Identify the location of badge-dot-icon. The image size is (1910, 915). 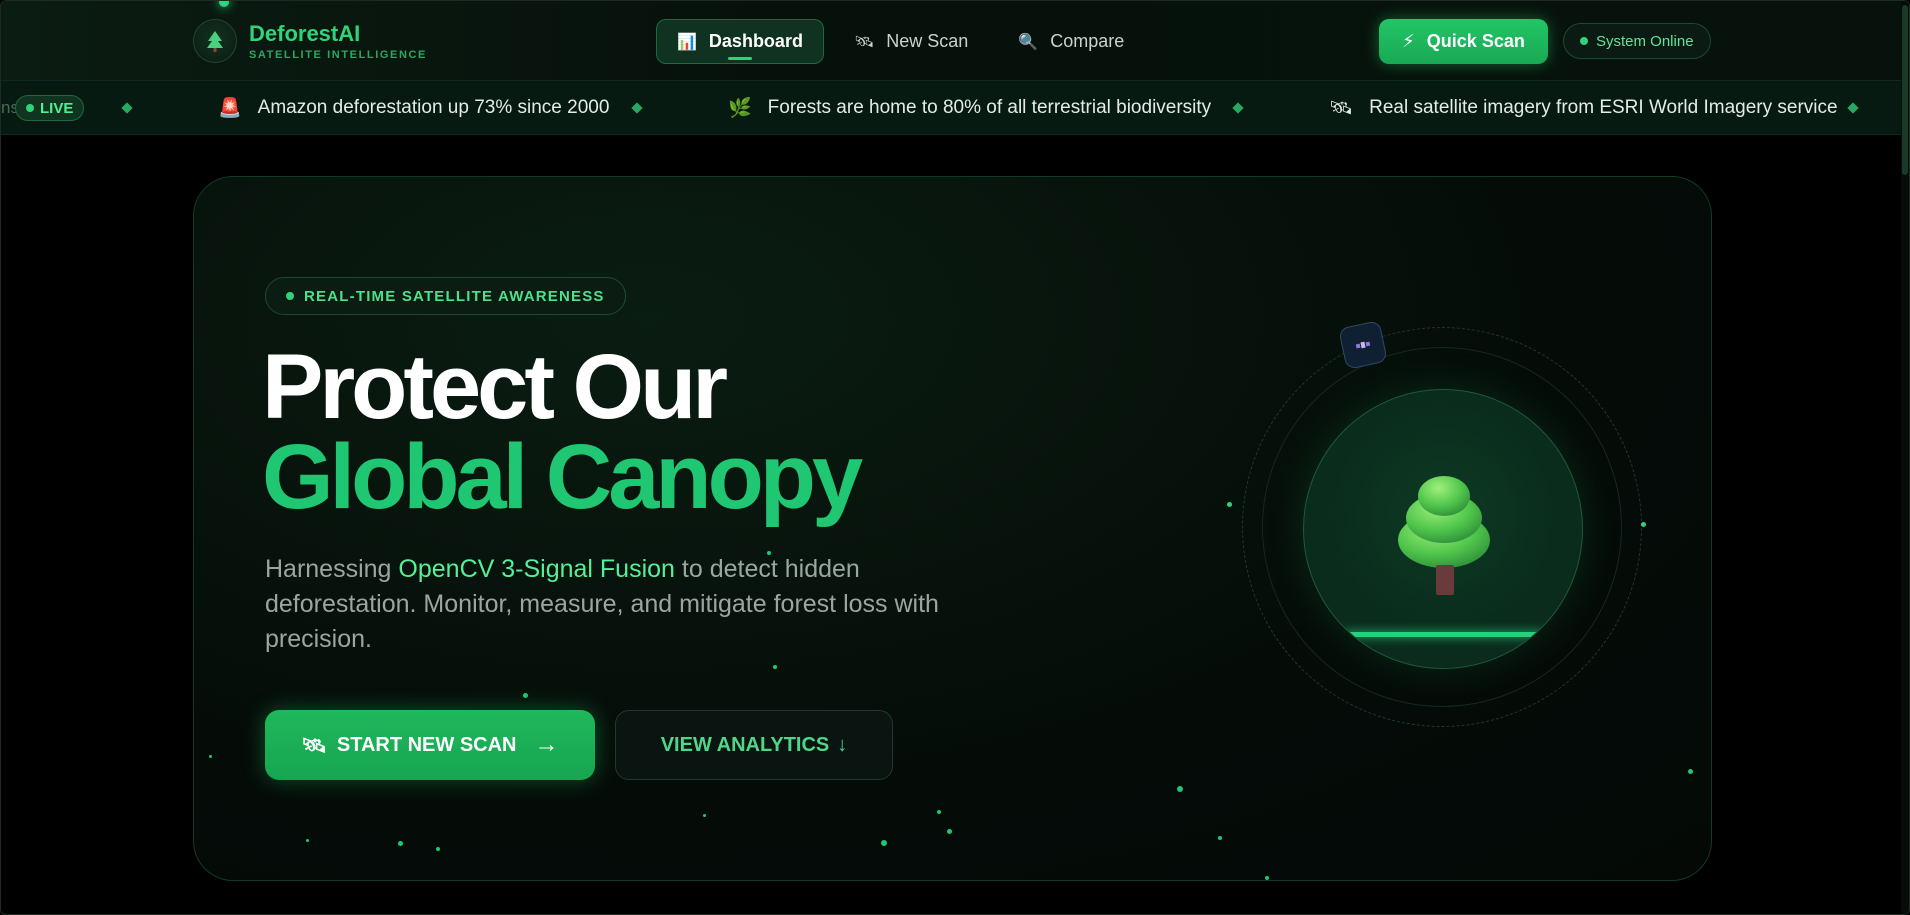
(290, 296).